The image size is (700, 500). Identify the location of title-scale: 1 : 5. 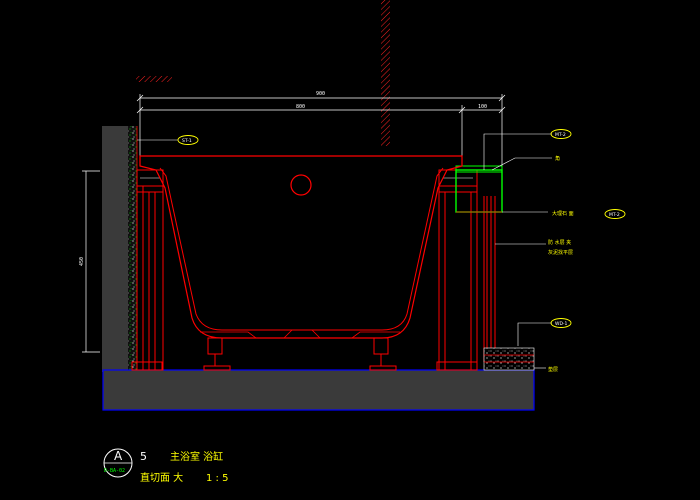
(217, 478).